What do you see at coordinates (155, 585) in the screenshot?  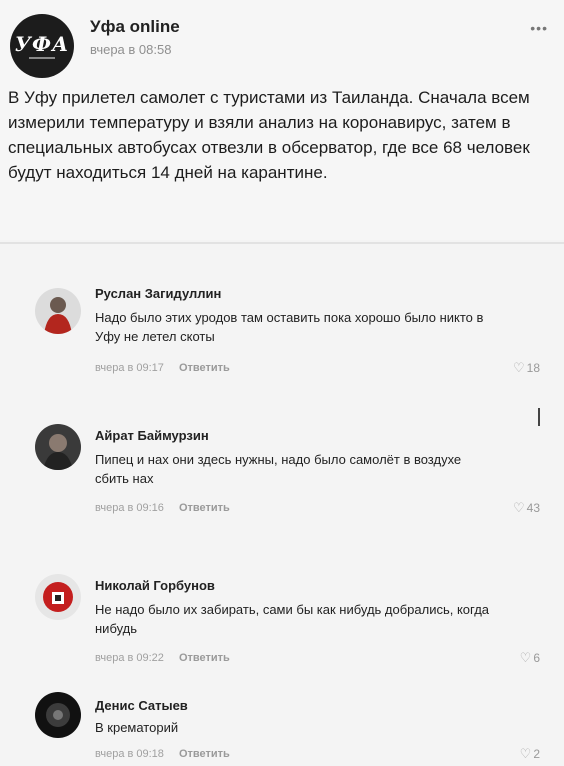 I see `commenter-name: Николай Горбунов` at bounding box center [155, 585].